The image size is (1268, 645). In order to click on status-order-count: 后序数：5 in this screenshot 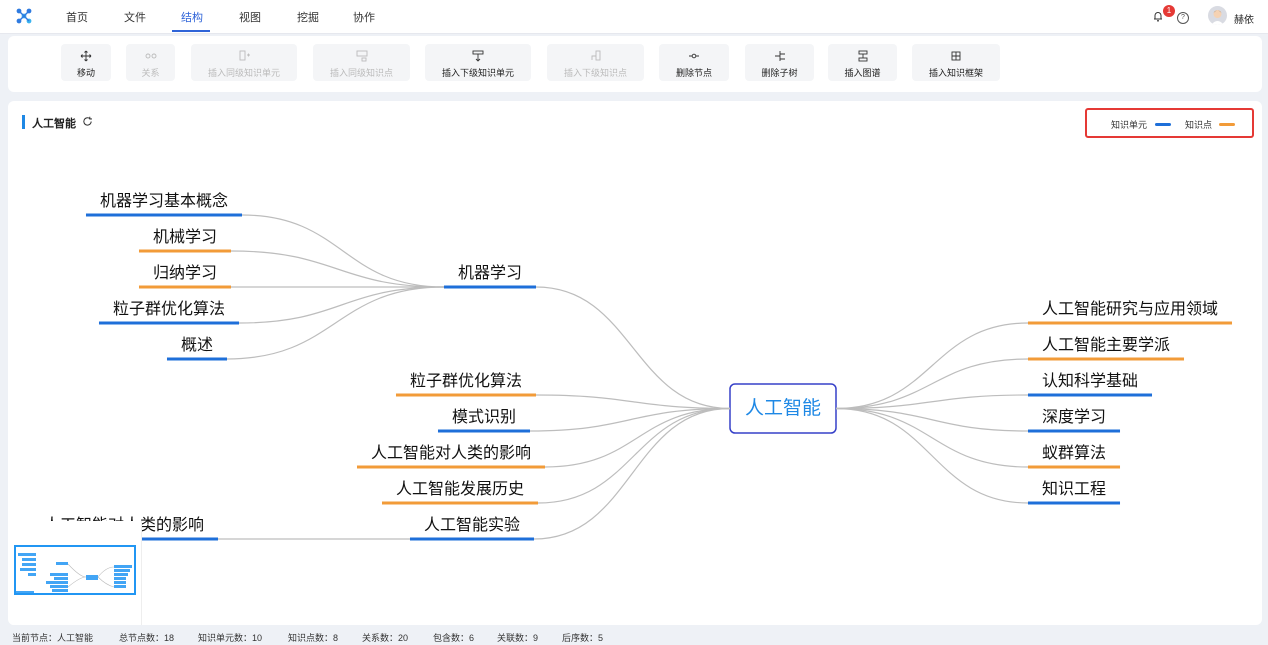, I will do `click(583, 638)`.